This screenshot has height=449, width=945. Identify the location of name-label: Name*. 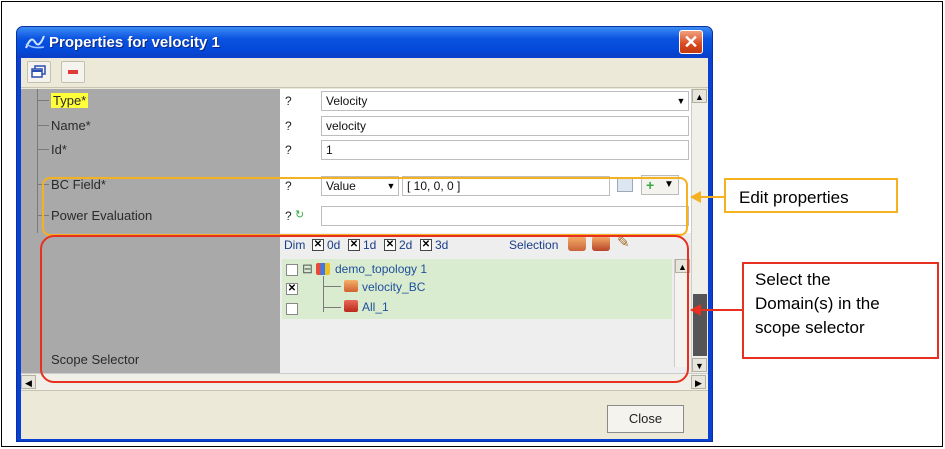
(71, 125).